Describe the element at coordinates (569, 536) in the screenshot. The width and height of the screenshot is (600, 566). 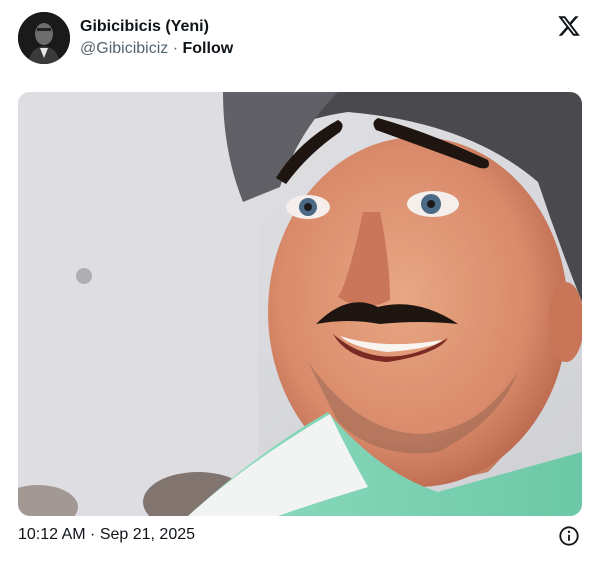
I see `info-icon` at that location.